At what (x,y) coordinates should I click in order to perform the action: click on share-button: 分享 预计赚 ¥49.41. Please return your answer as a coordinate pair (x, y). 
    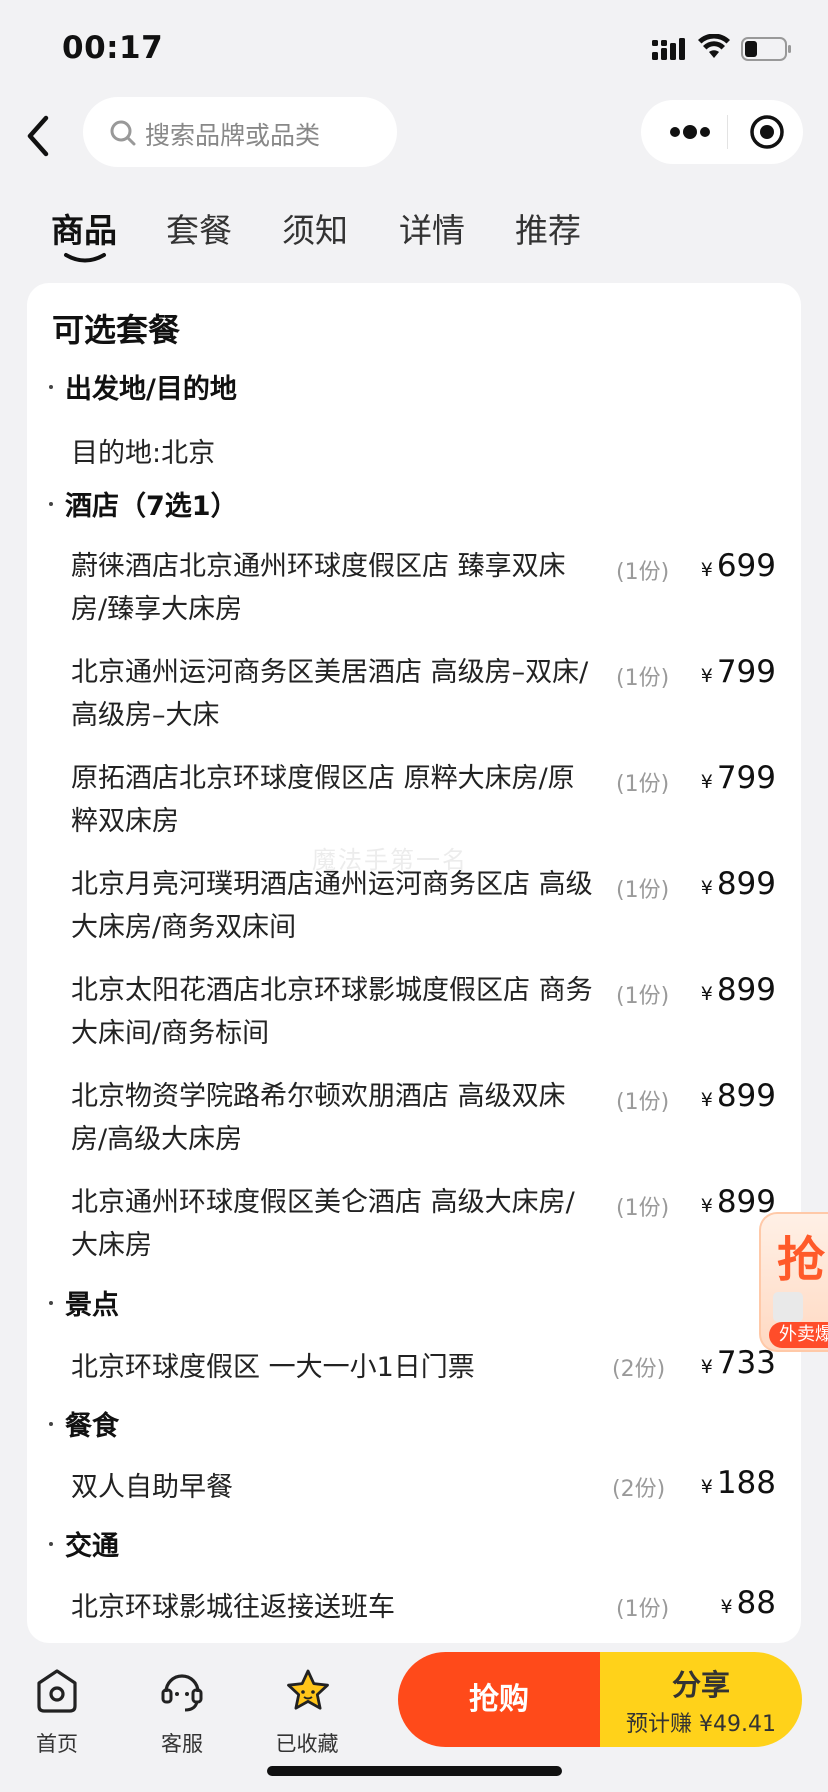
    Looking at the image, I should click on (701, 1699).